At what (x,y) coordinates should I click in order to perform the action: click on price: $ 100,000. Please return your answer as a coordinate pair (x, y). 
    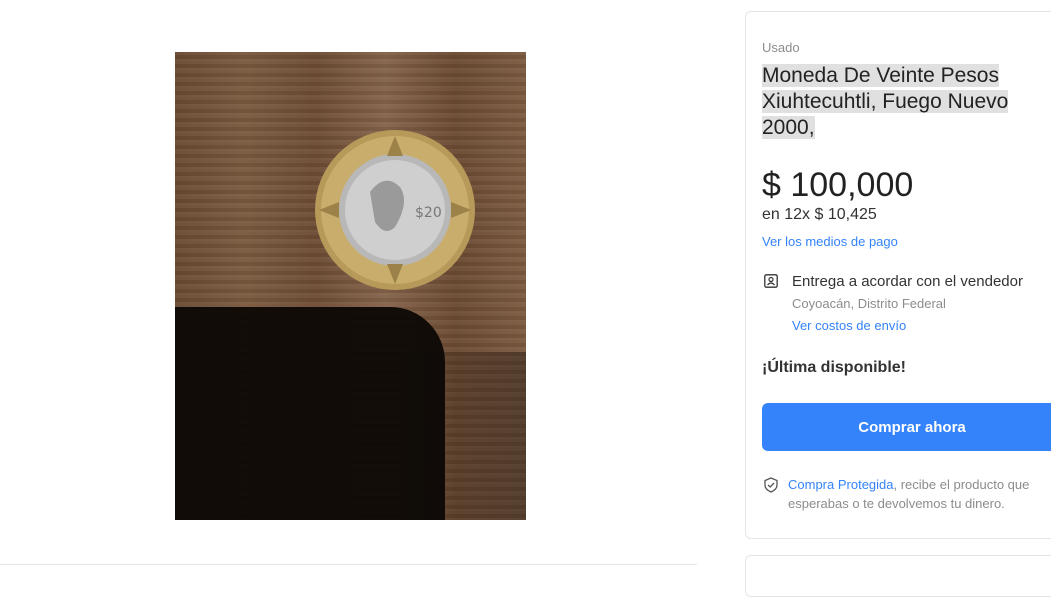
    Looking at the image, I should click on (838, 185).